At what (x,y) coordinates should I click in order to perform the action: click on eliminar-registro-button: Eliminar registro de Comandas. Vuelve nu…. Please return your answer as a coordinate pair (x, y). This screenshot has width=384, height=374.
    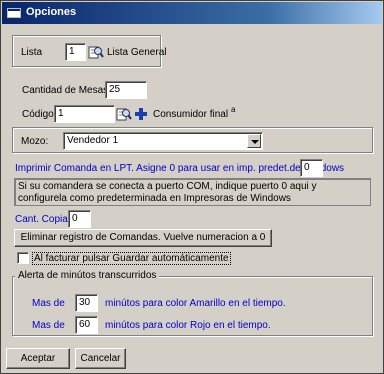
    Looking at the image, I should click on (143, 238).